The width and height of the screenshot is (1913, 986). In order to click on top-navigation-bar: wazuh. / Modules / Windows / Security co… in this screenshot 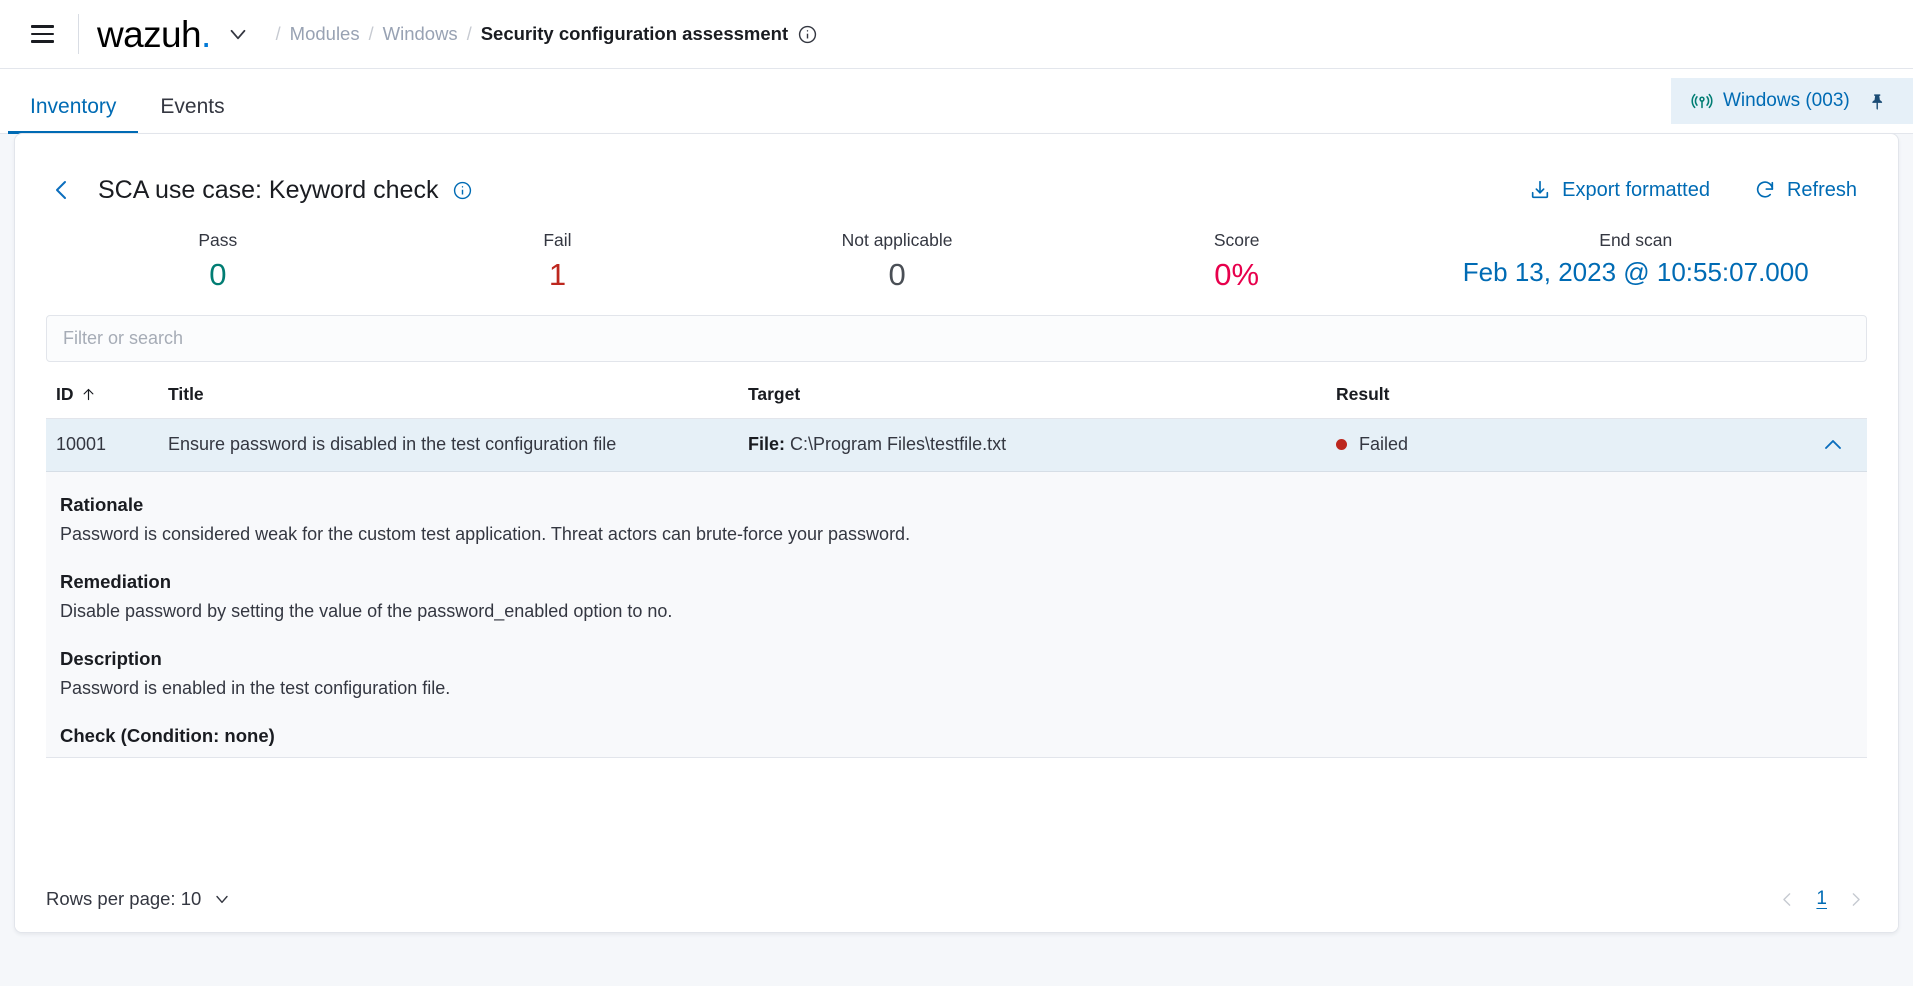, I will do `click(956, 34)`.